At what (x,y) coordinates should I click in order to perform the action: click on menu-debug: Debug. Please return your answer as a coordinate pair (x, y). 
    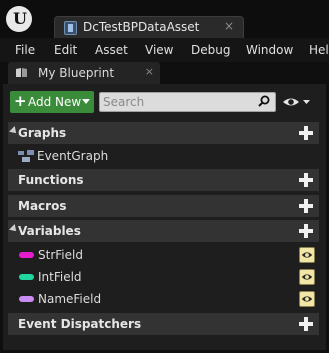
    Looking at the image, I should click on (210, 50).